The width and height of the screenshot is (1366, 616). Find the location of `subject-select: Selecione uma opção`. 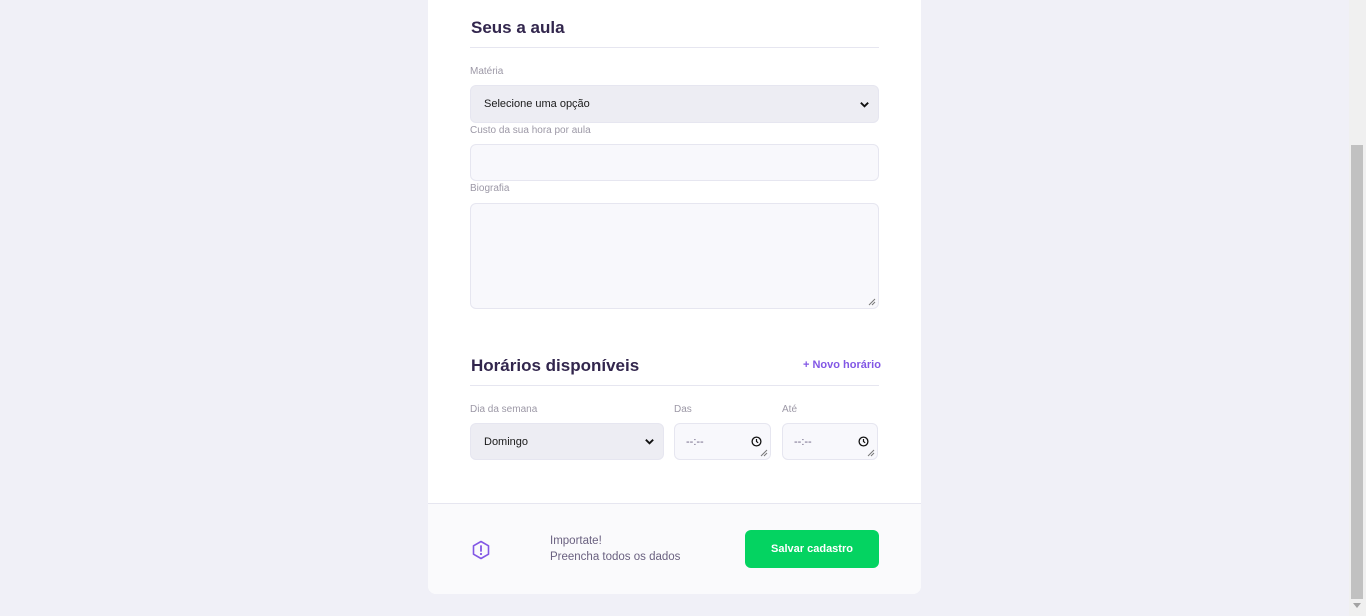

subject-select: Selecione uma opção is located at coordinates (674, 104).